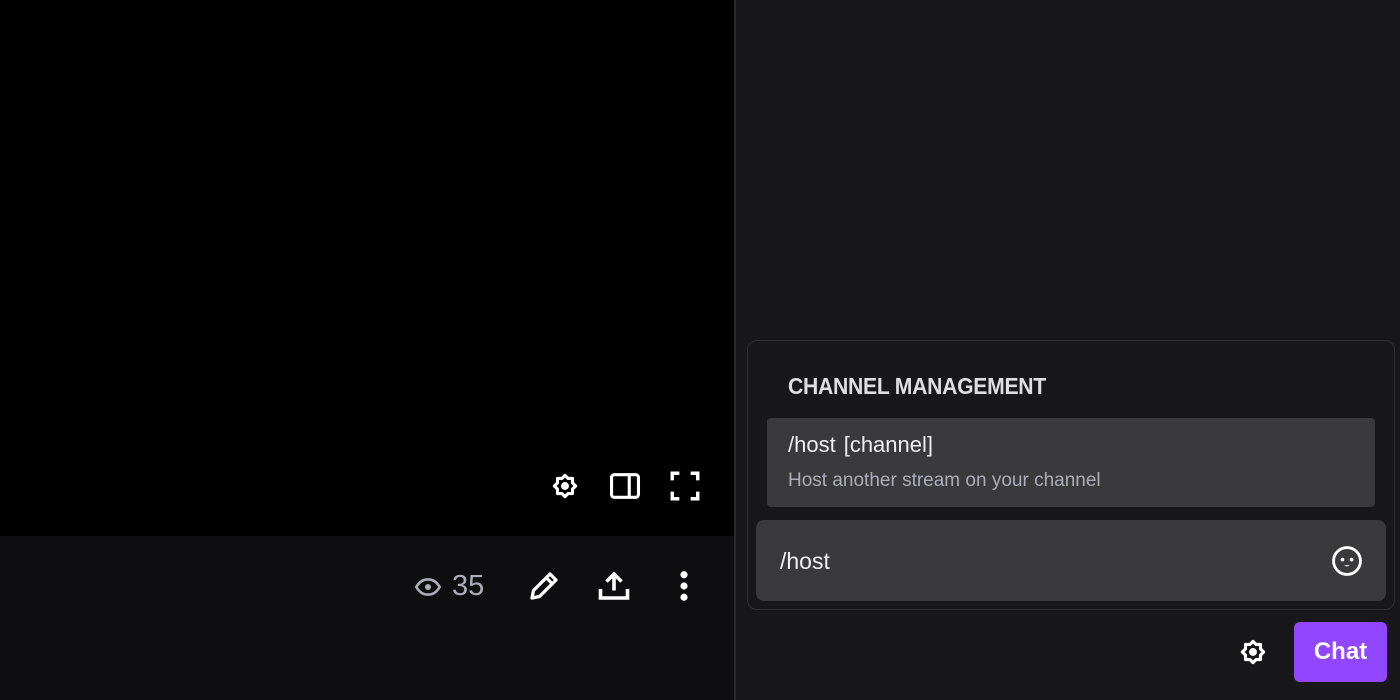  I want to click on more-options-button, so click(684, 586).